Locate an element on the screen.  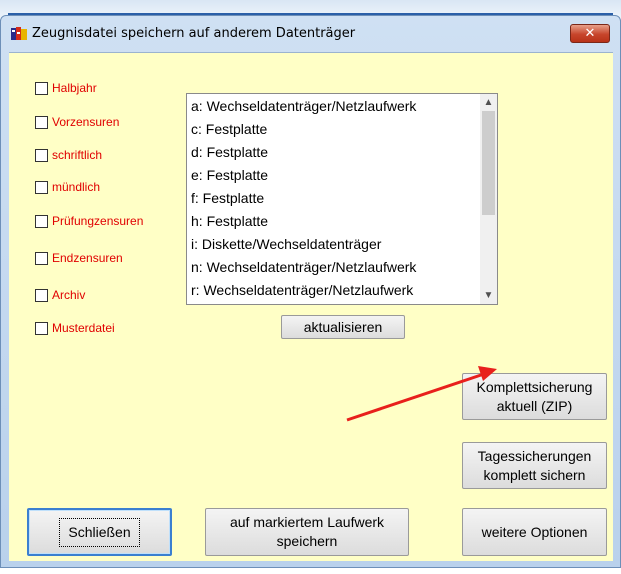
checkbox-label: Prüfungzensuren is located at coordinates (98, 221).